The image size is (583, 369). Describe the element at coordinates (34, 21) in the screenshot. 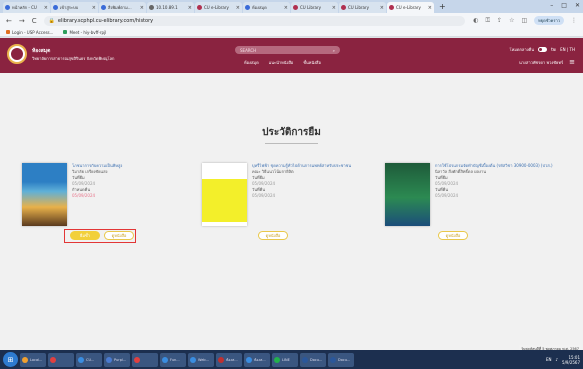

I see `reload-icon: C` at that location.